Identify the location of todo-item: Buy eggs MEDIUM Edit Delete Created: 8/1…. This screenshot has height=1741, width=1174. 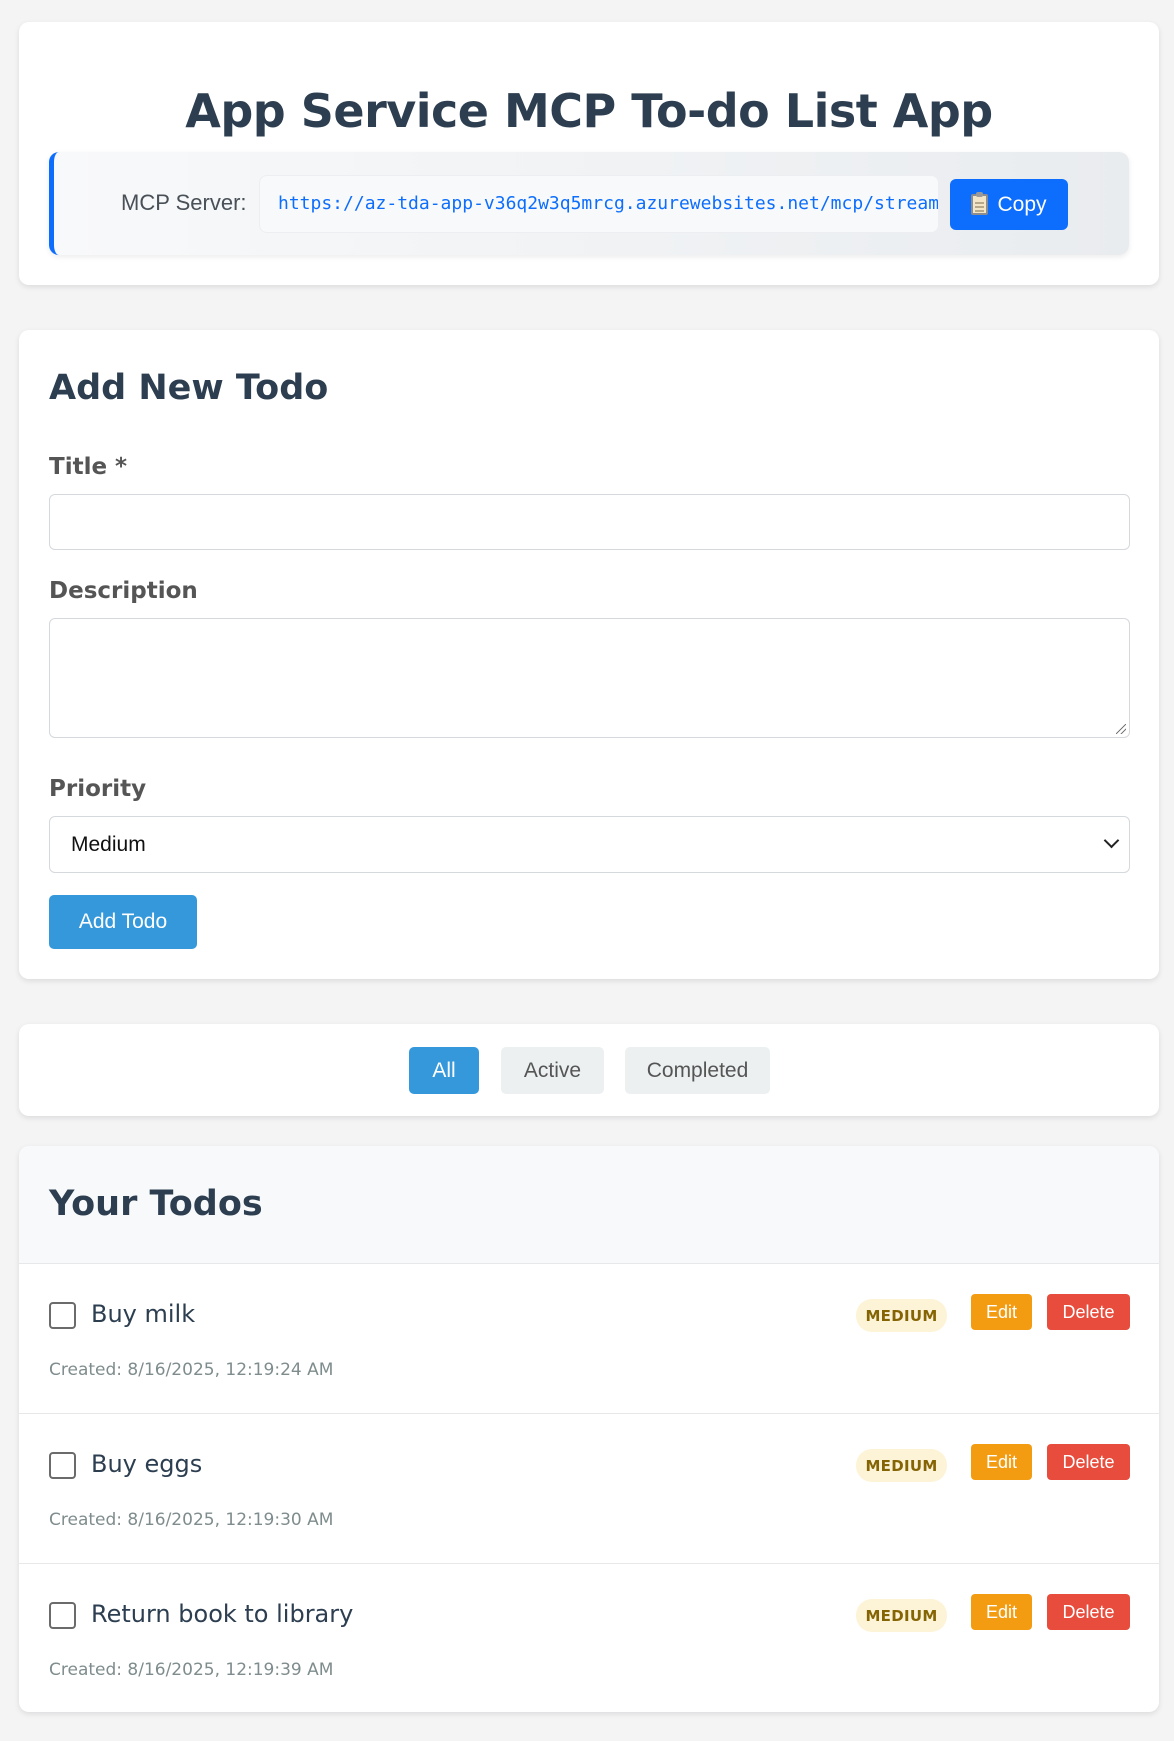
(589, 1489).